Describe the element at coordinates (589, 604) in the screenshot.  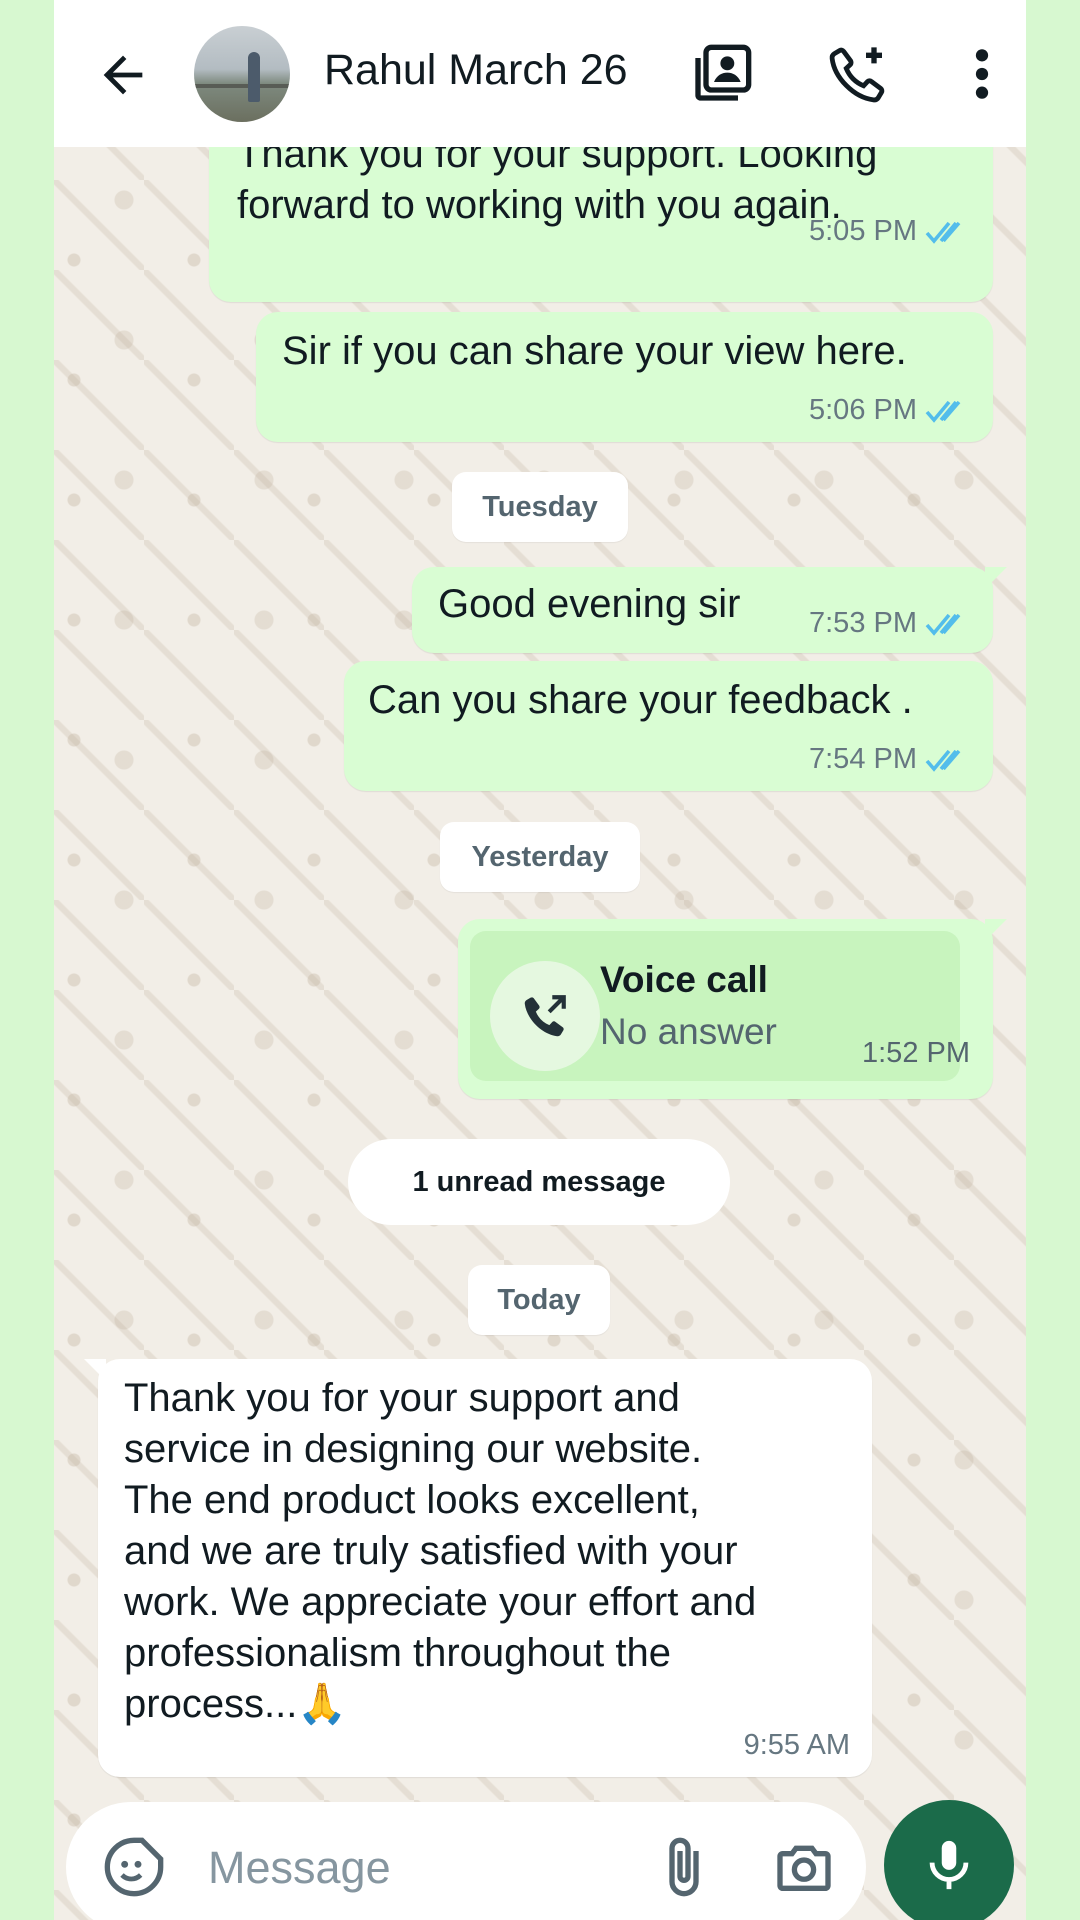
I see `message-text: Good evening sir` at that location.